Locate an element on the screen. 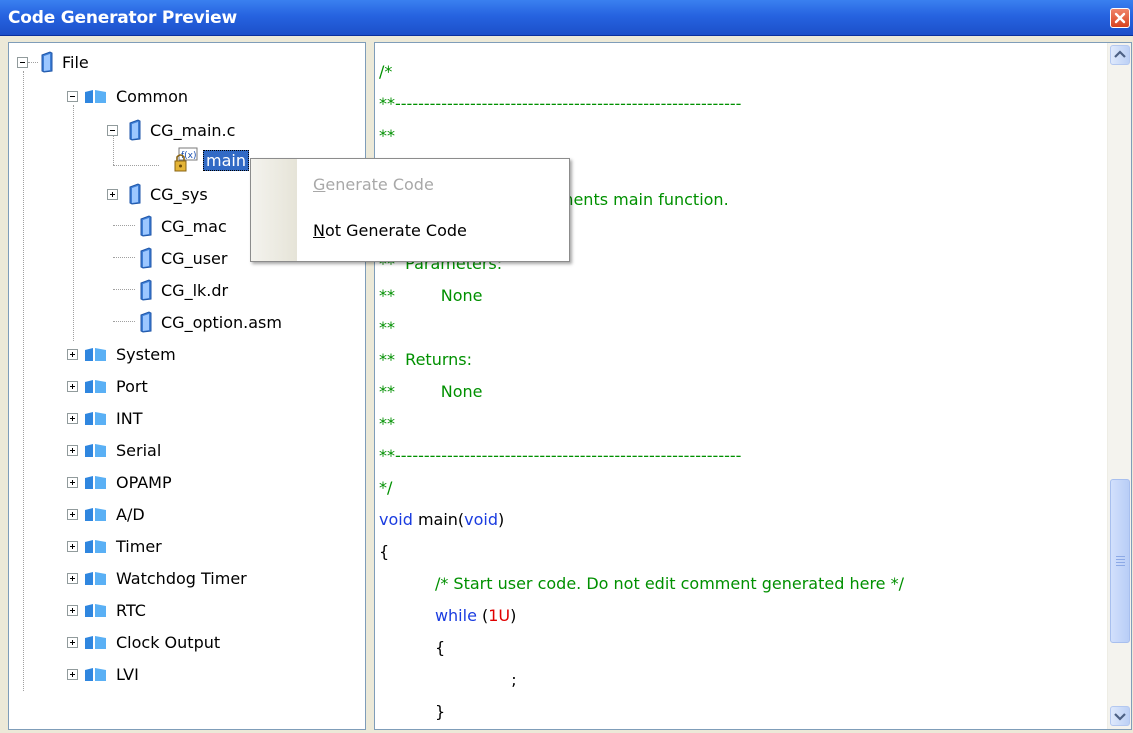  tree-item-cg-user: CG_user is located at coordinates (183, 258).